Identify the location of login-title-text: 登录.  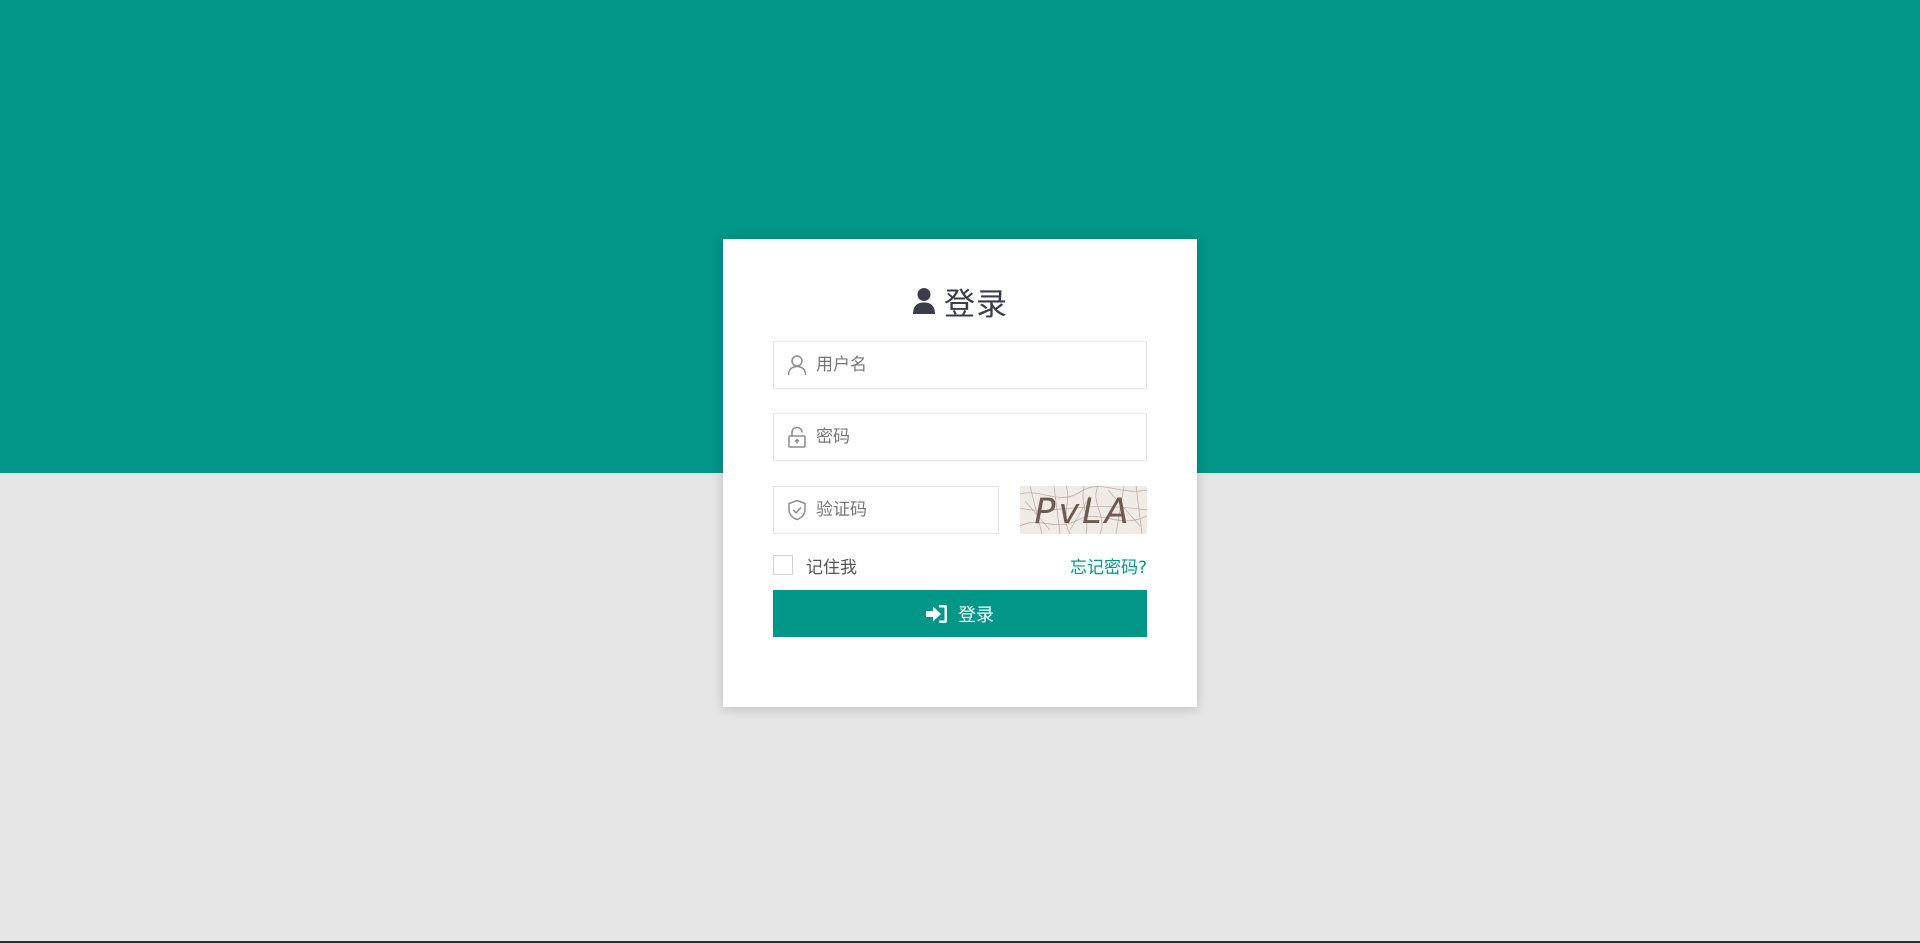
(976, 304).